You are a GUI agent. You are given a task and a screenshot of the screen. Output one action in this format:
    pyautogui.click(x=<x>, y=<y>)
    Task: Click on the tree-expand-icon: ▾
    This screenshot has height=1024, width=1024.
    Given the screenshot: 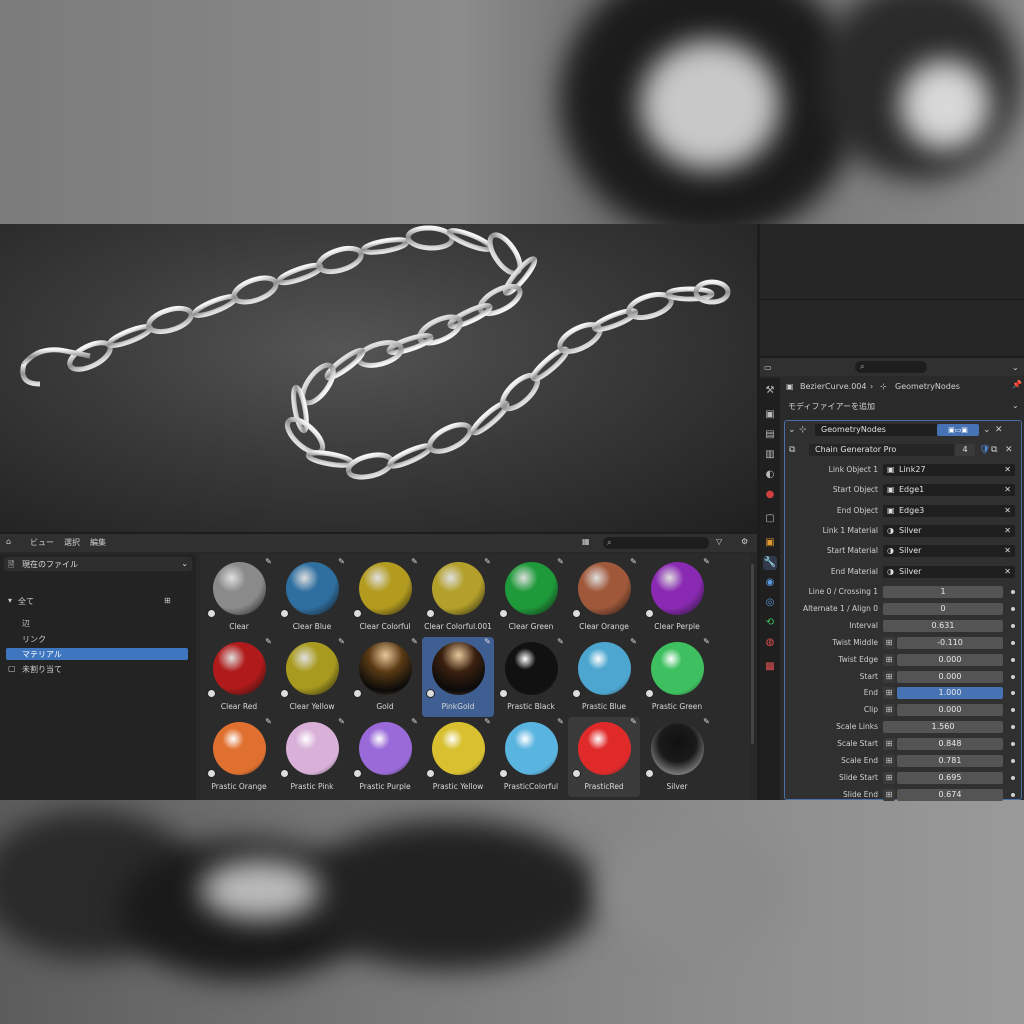 What is the action you would take?
    pyautogui.click(x=10, y=600)
    